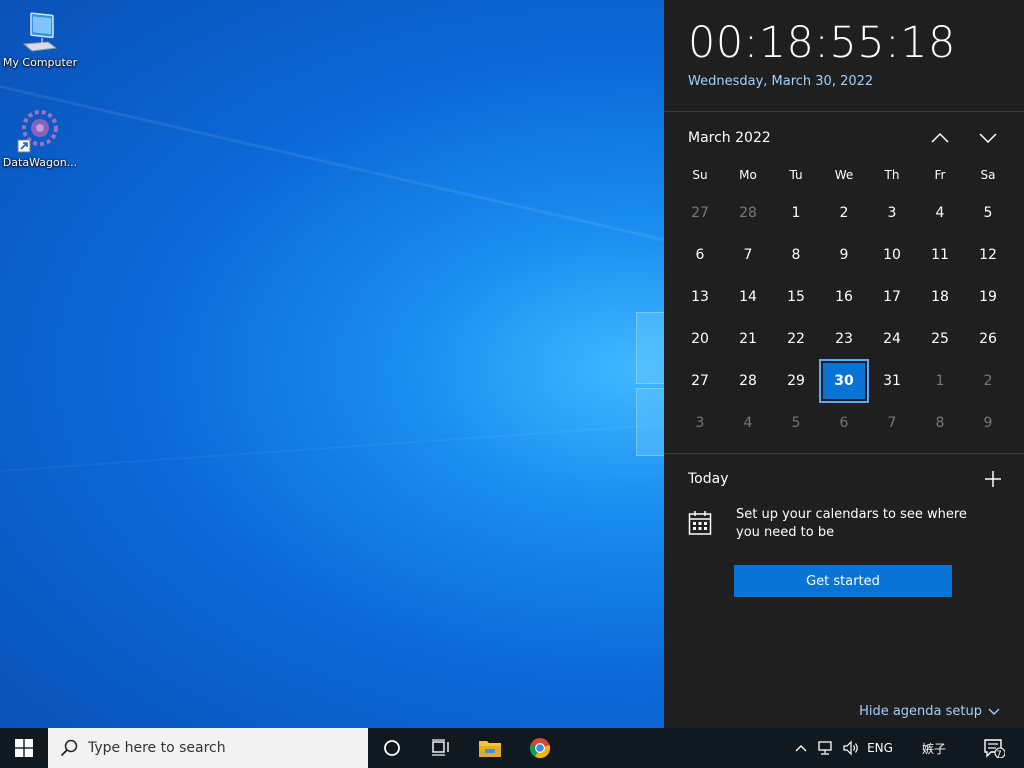 The image size is (1024, 768). Describe the element at coordinates (796, 175) in the screenshot. I see `weekday-label: Tu` at that location.